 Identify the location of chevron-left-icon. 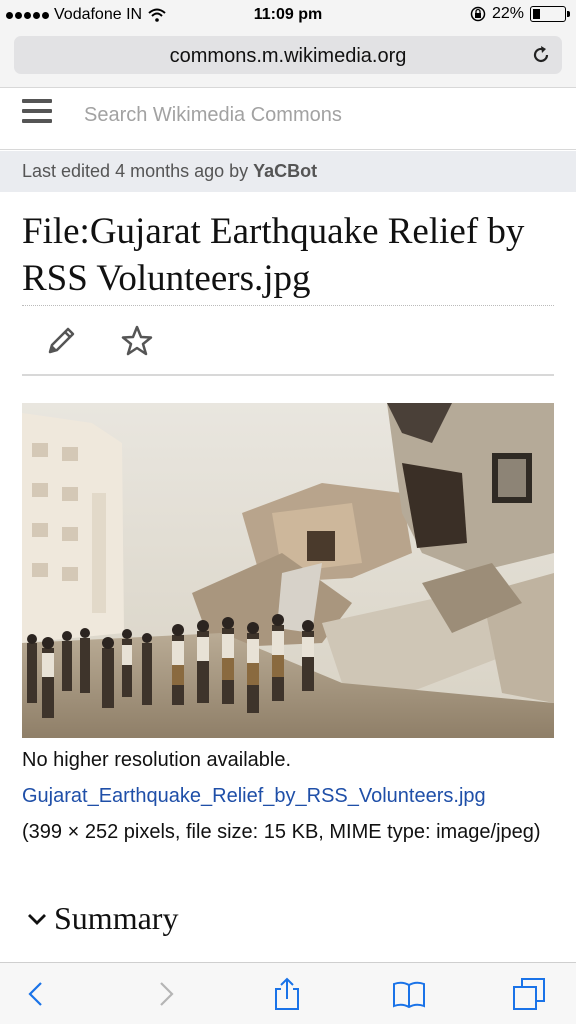
(37, 994).